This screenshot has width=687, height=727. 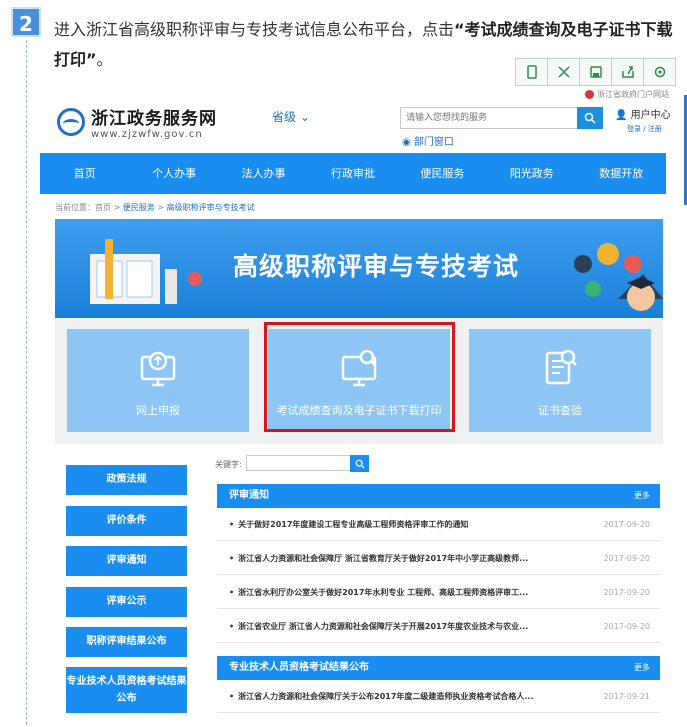 I want to click on breadcrumb-current: 高级职称评审与专技考试, so click(x=210, y=207).